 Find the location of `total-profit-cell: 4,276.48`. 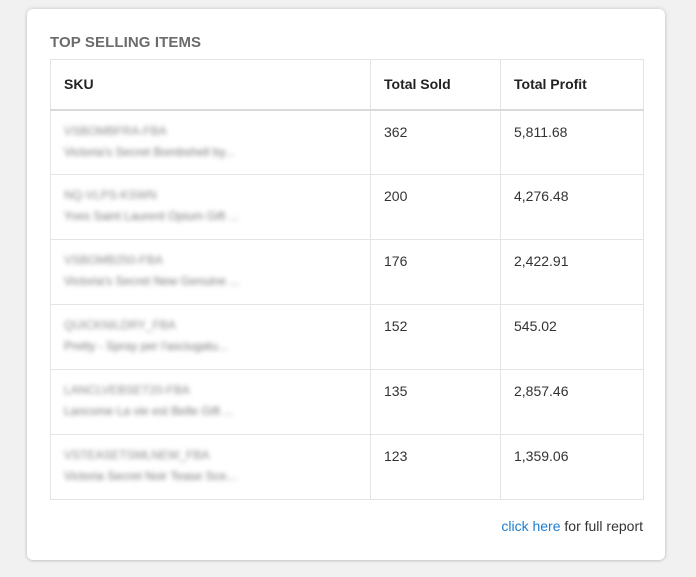

total-profit-cell: 4,276.48 is located at coordinates (572, 207).